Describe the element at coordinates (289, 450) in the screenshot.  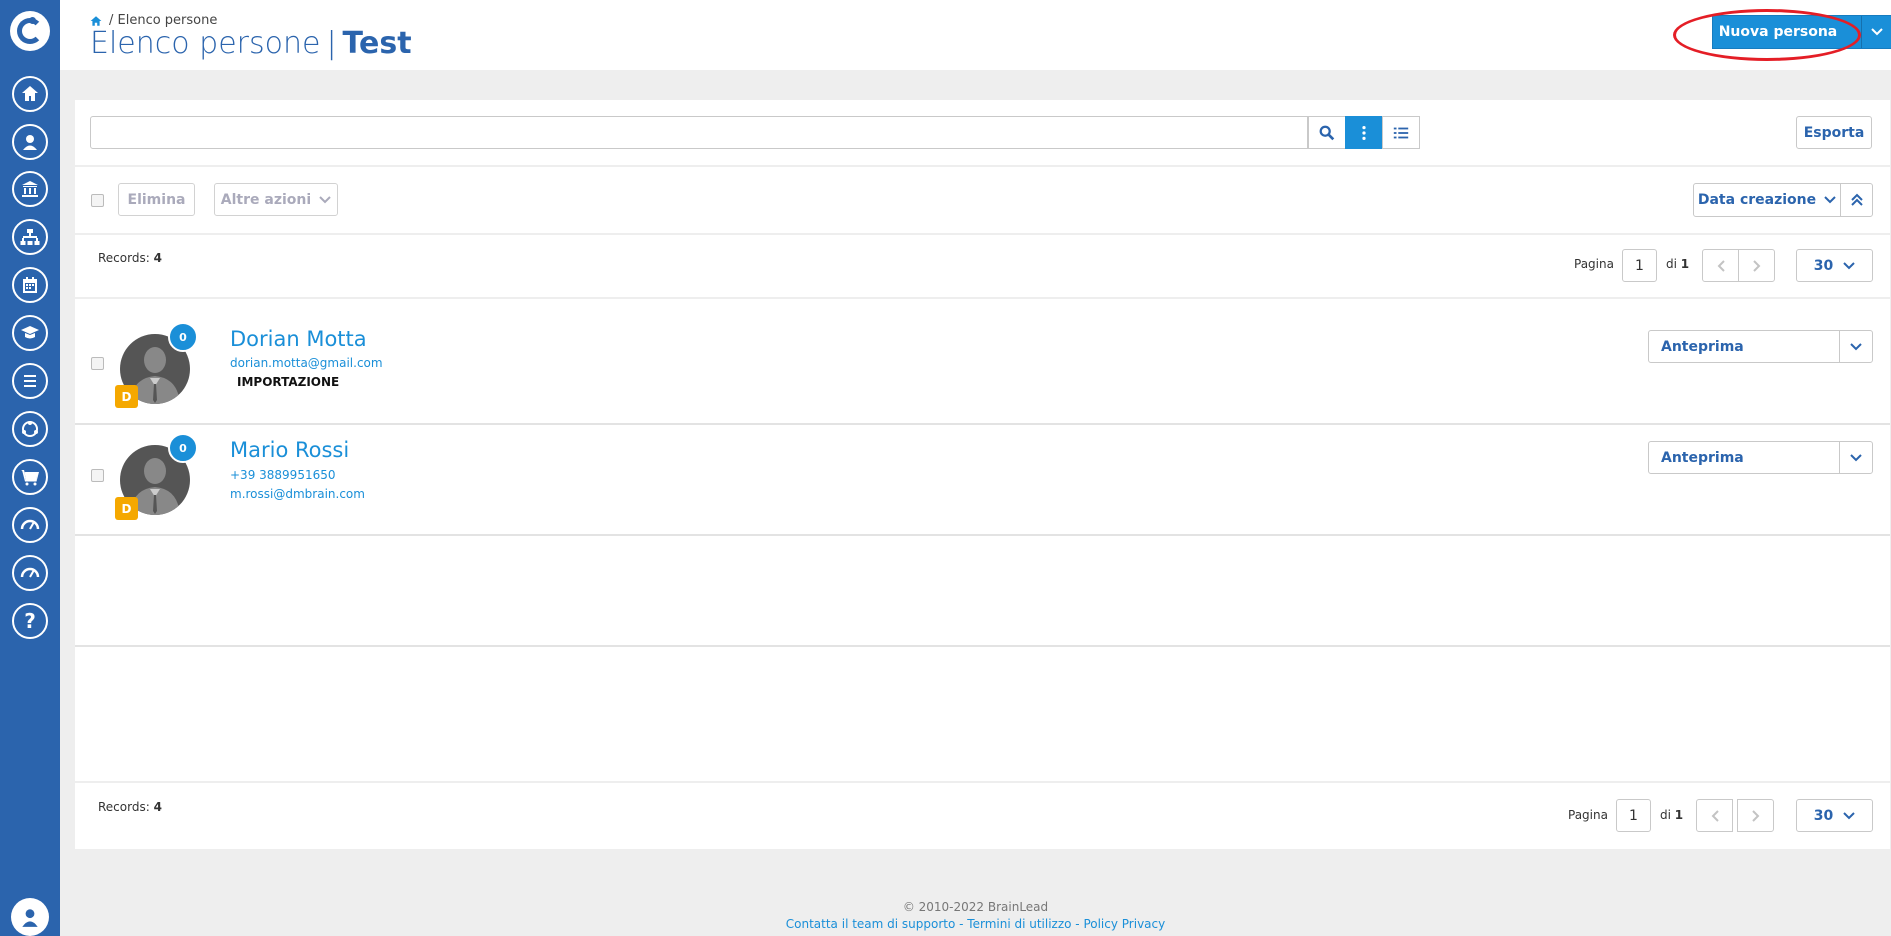
I see `person-name: Mario Rossi` at that location.